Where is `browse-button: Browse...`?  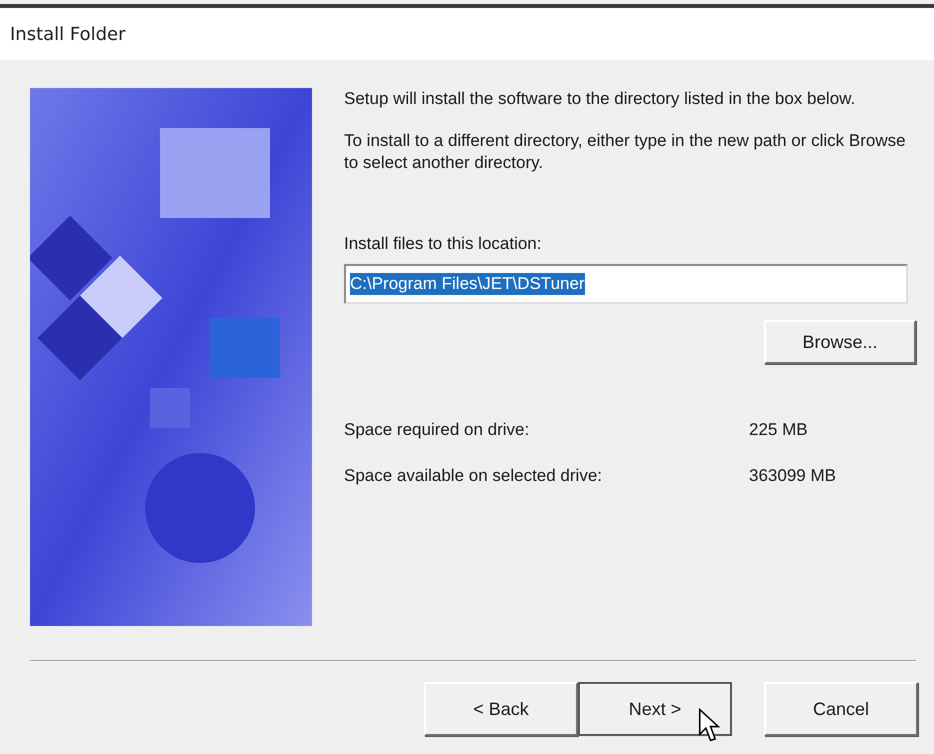
browse-button: Browse... is located at coordinates (840, 342).